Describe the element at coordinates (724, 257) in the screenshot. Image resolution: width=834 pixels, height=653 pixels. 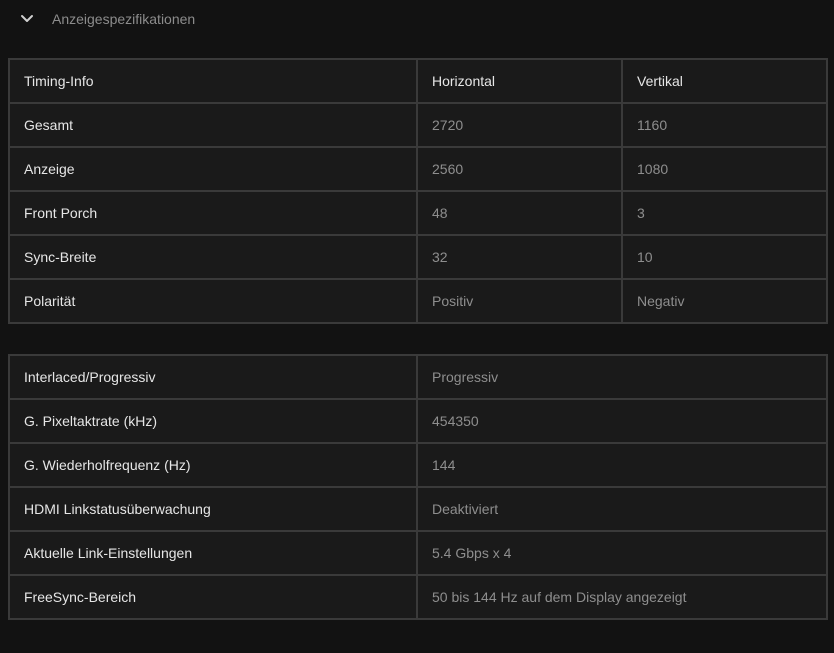
I see `vertical-value: 10` at that location.